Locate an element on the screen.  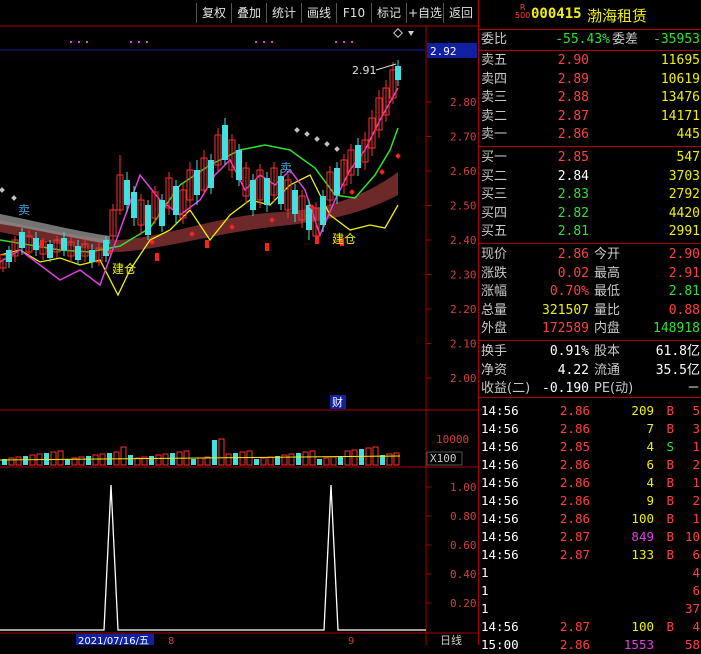
indicator-axis: 1.00 0.80 0.60 0.40 0.20 is located at coordinates (451, 545).